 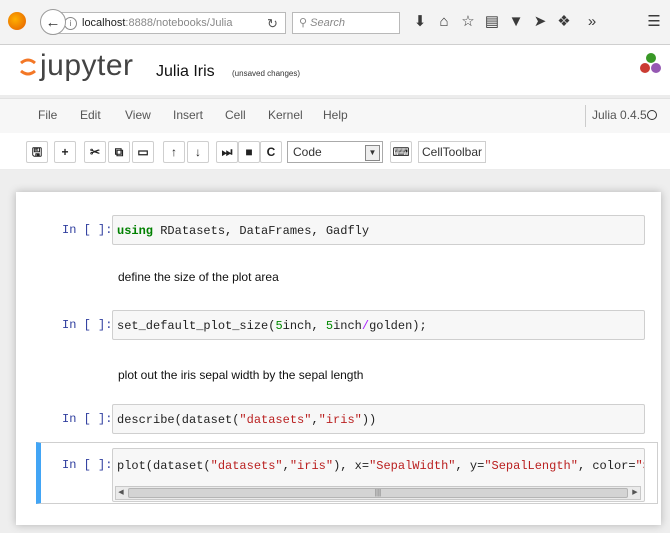 What do you see at coordinates (119, 152) in the screenshot?
I see `copy-icon: ⧉` at bounding box center [119, 152].